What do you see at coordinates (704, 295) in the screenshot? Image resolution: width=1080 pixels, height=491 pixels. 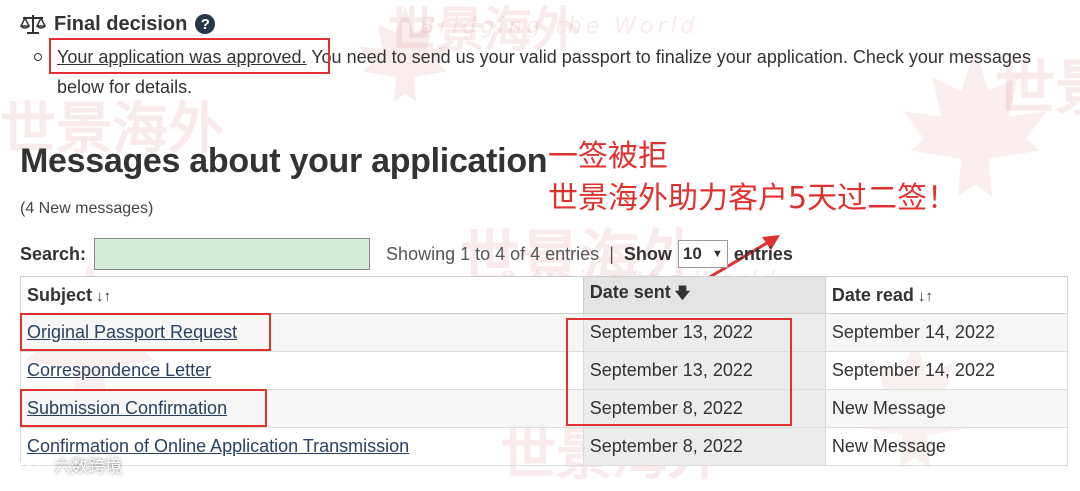 I see `column-header-date-sent: Date sent 🡇` at bounding box center [704, 295].